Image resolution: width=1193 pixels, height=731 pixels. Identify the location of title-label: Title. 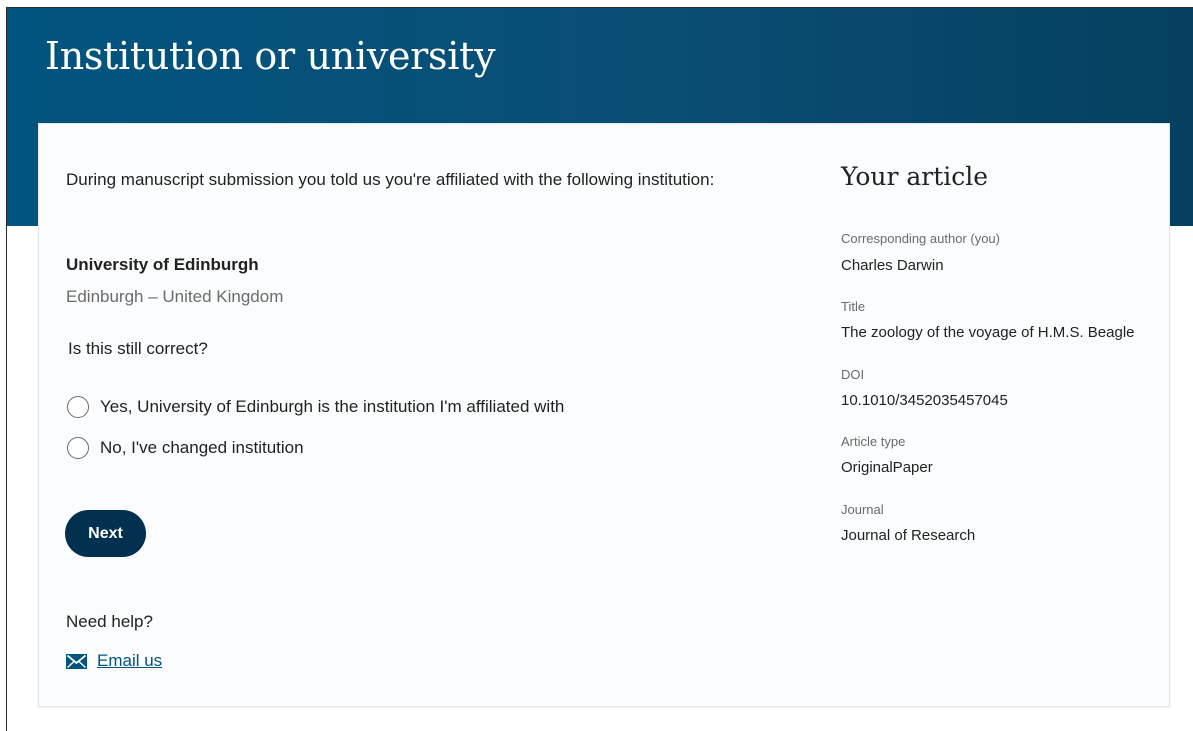
(853, 306).